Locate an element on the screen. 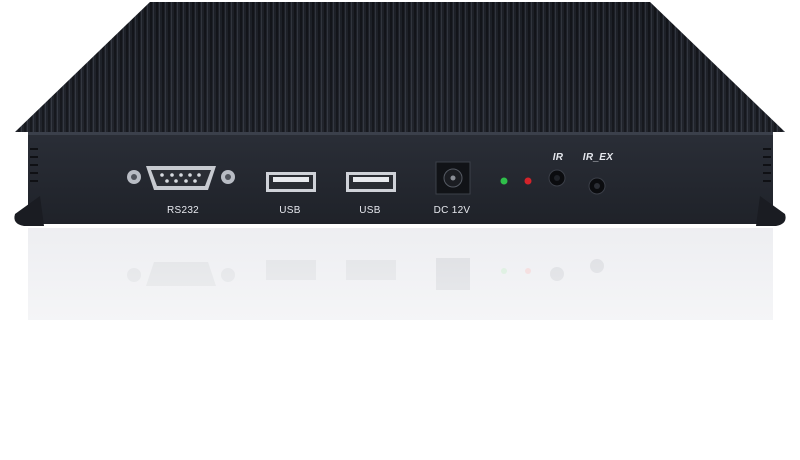  label-dc-12v: DC 12V is located at coordinates (452, 210).